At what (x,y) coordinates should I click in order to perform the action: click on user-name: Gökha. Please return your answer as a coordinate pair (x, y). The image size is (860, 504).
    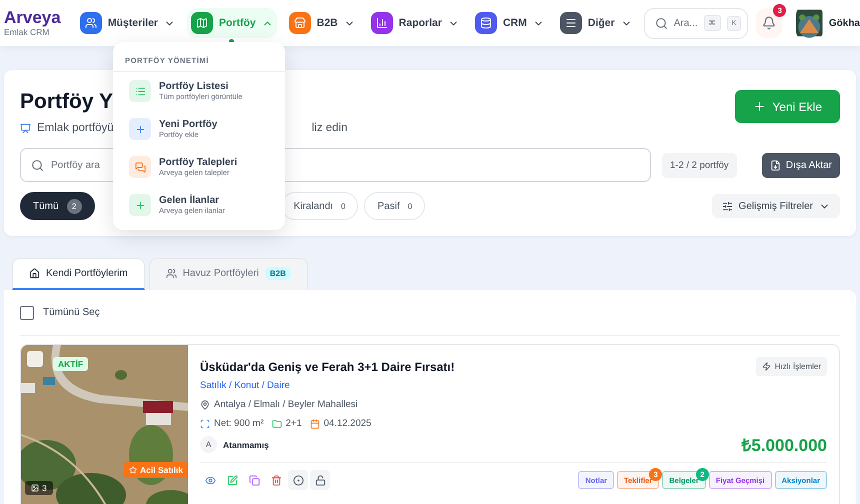
    Looking at the image, I should click on (844, 23).